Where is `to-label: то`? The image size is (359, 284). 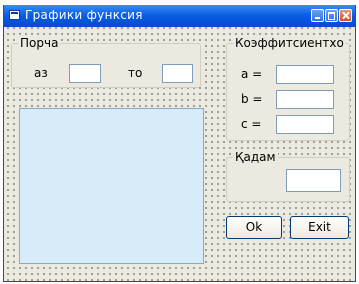
to-label: то is located at coordinates (135, 73).